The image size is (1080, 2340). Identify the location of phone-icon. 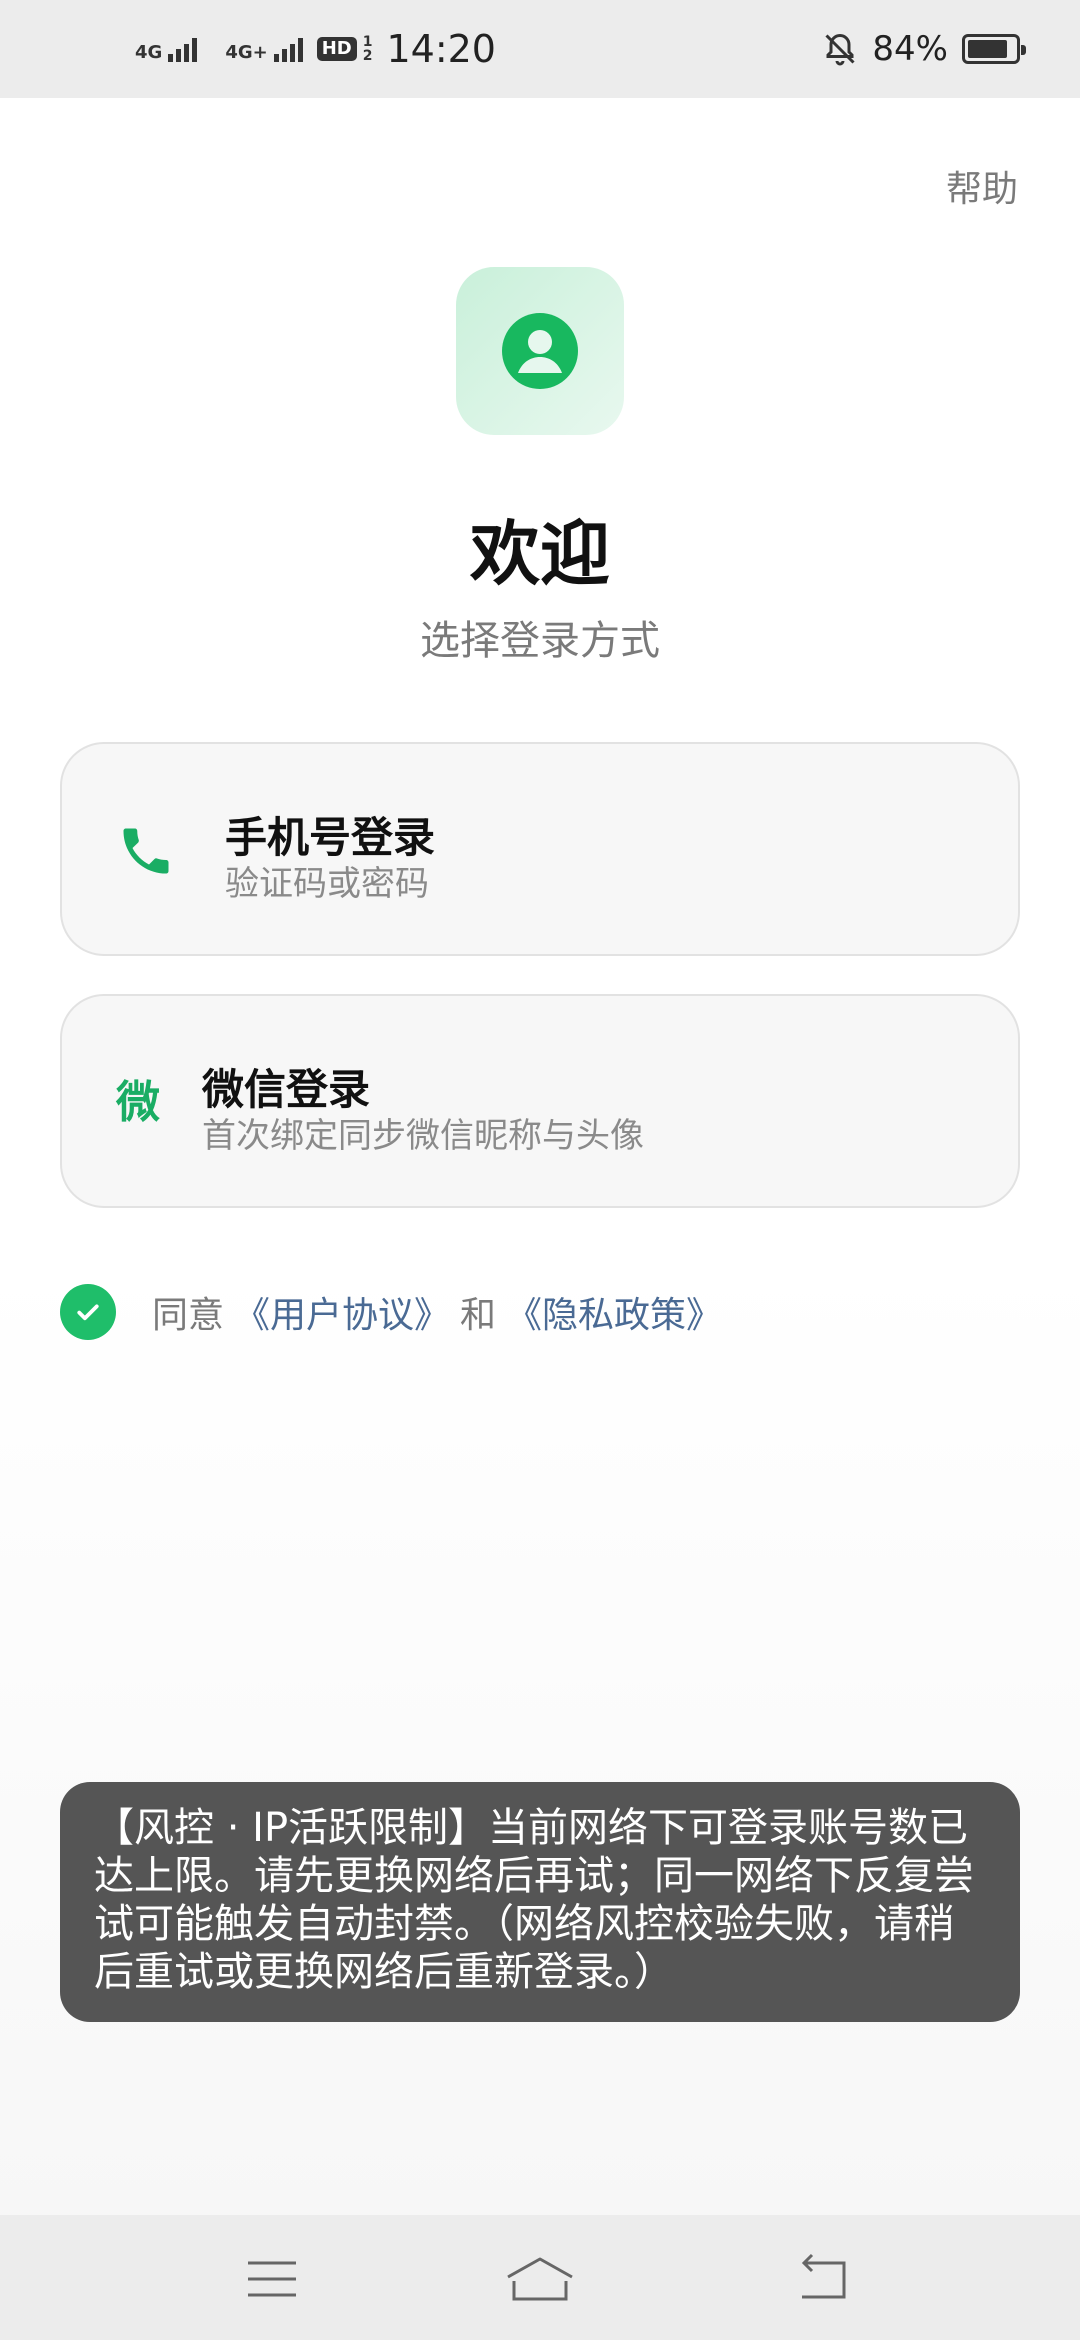
(146, 851).